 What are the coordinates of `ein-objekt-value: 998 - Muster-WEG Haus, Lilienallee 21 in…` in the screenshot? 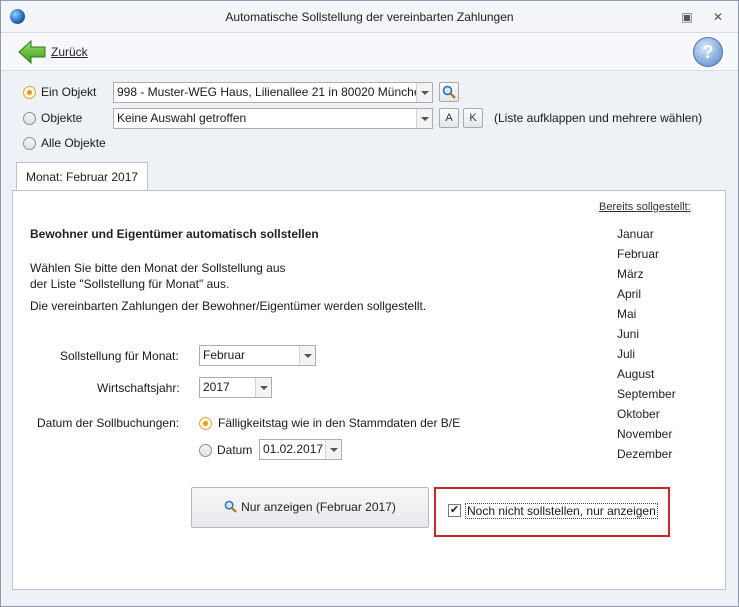 It's located at (272, 92).